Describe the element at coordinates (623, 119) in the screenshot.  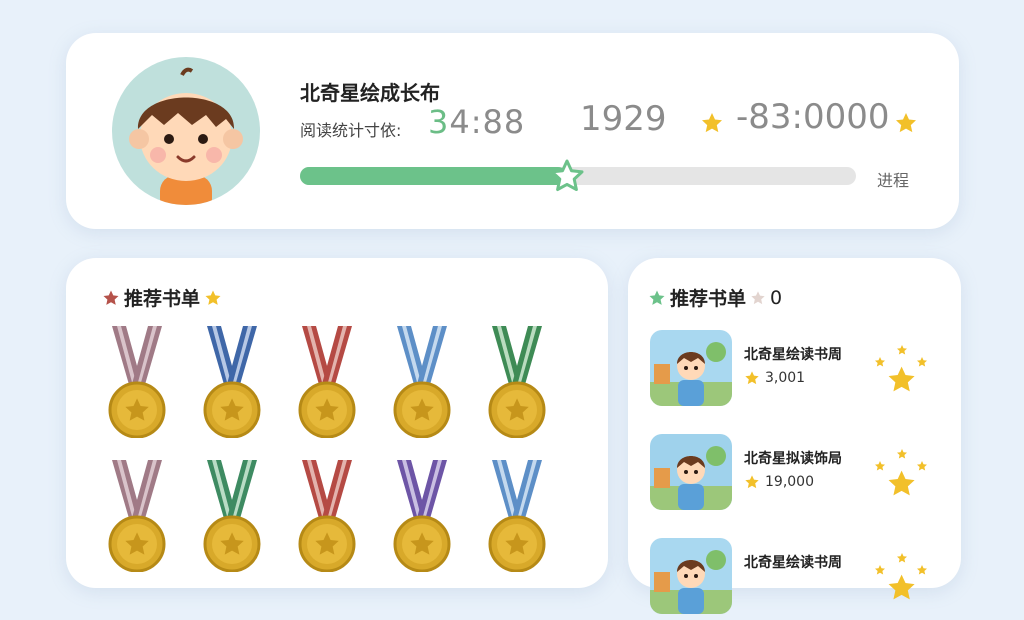
I see `stat-number: 1929` at that location.